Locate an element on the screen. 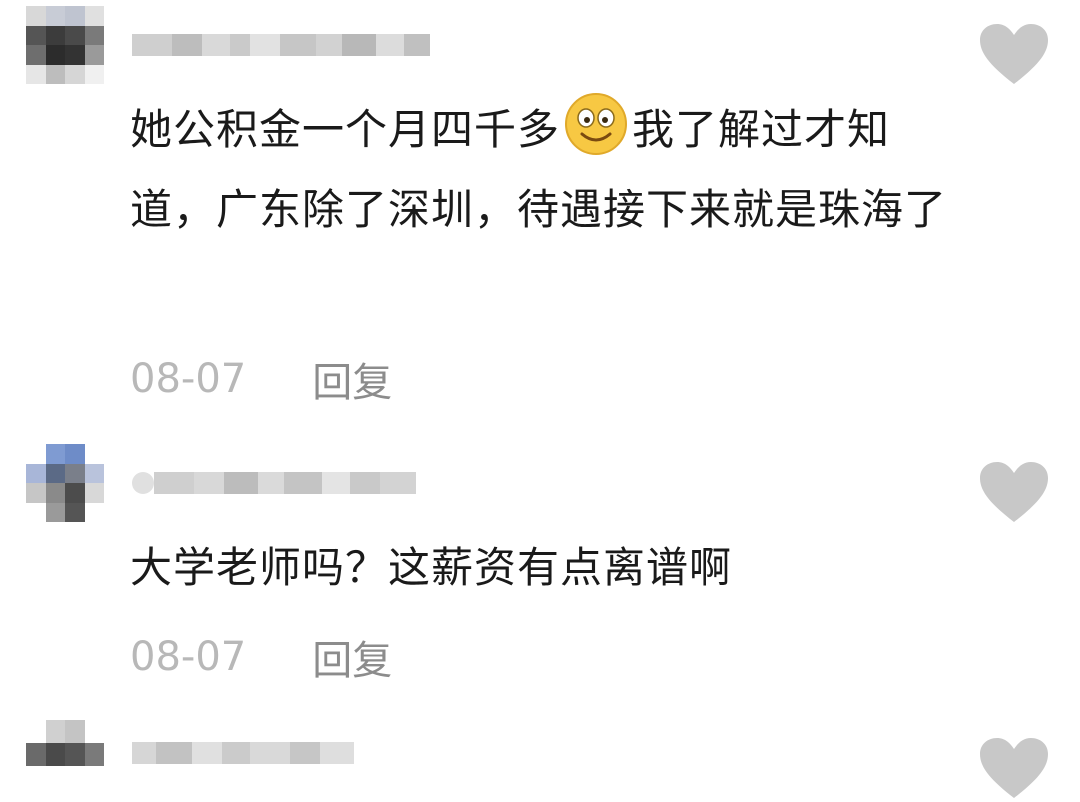 This screenshot has height=802, width=1080. smile-emoji-icon is located at coordinates (596, 124).